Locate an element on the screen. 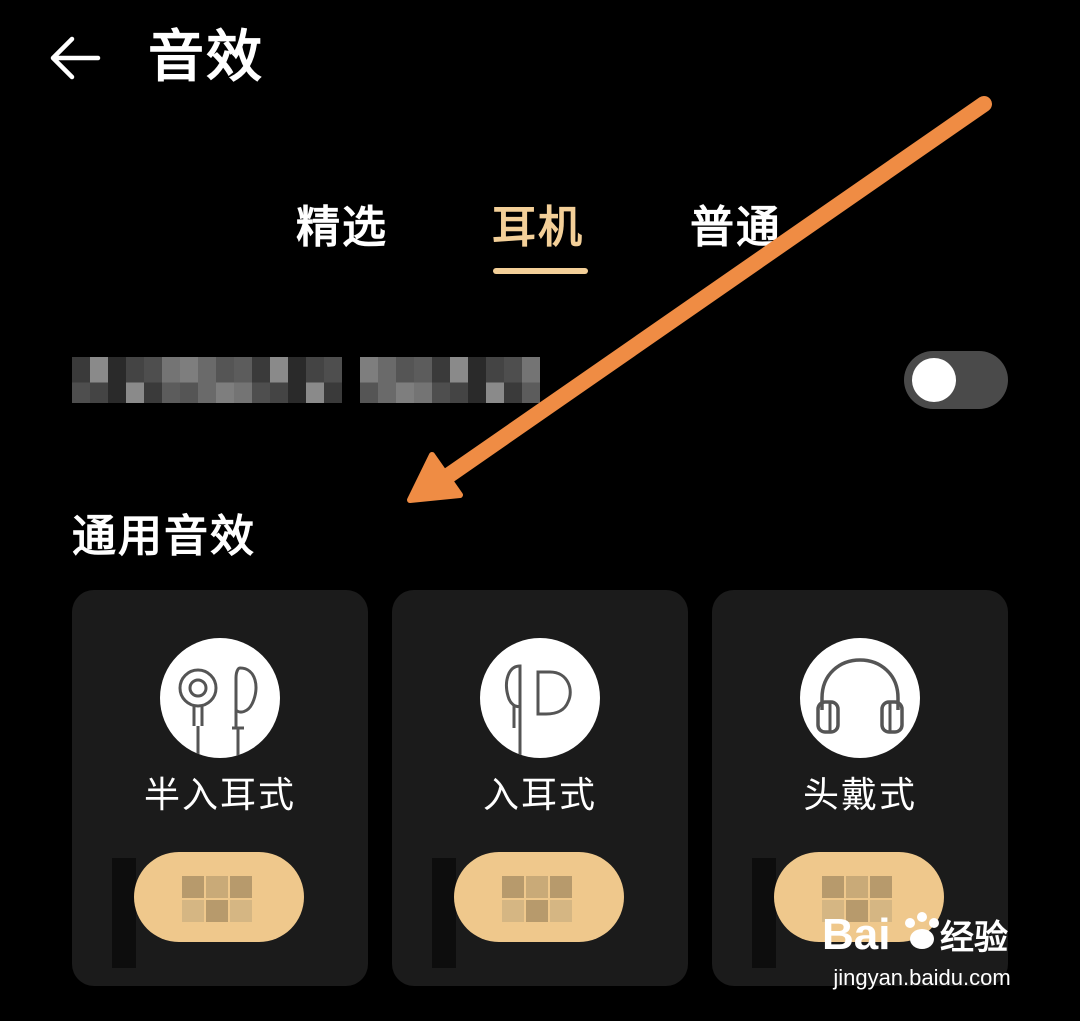  tab-normal: 普通 is located at coordinates (736, 228).